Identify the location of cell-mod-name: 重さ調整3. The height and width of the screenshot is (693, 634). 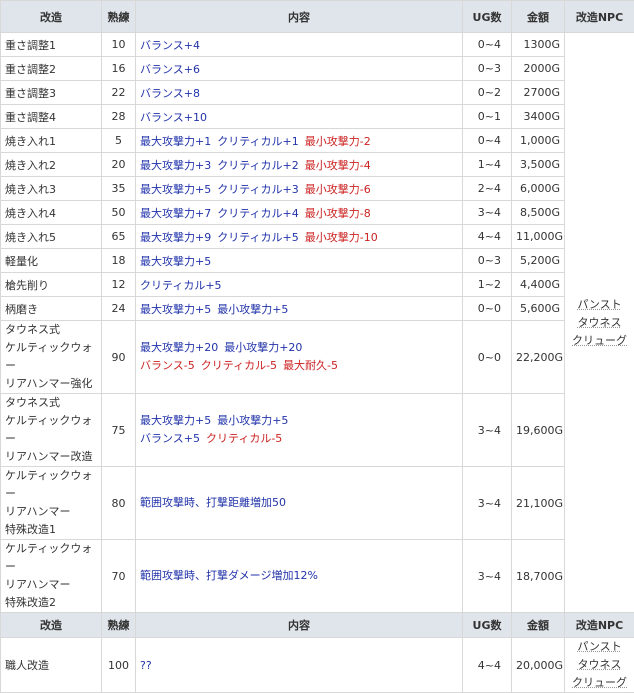
(51, 93).